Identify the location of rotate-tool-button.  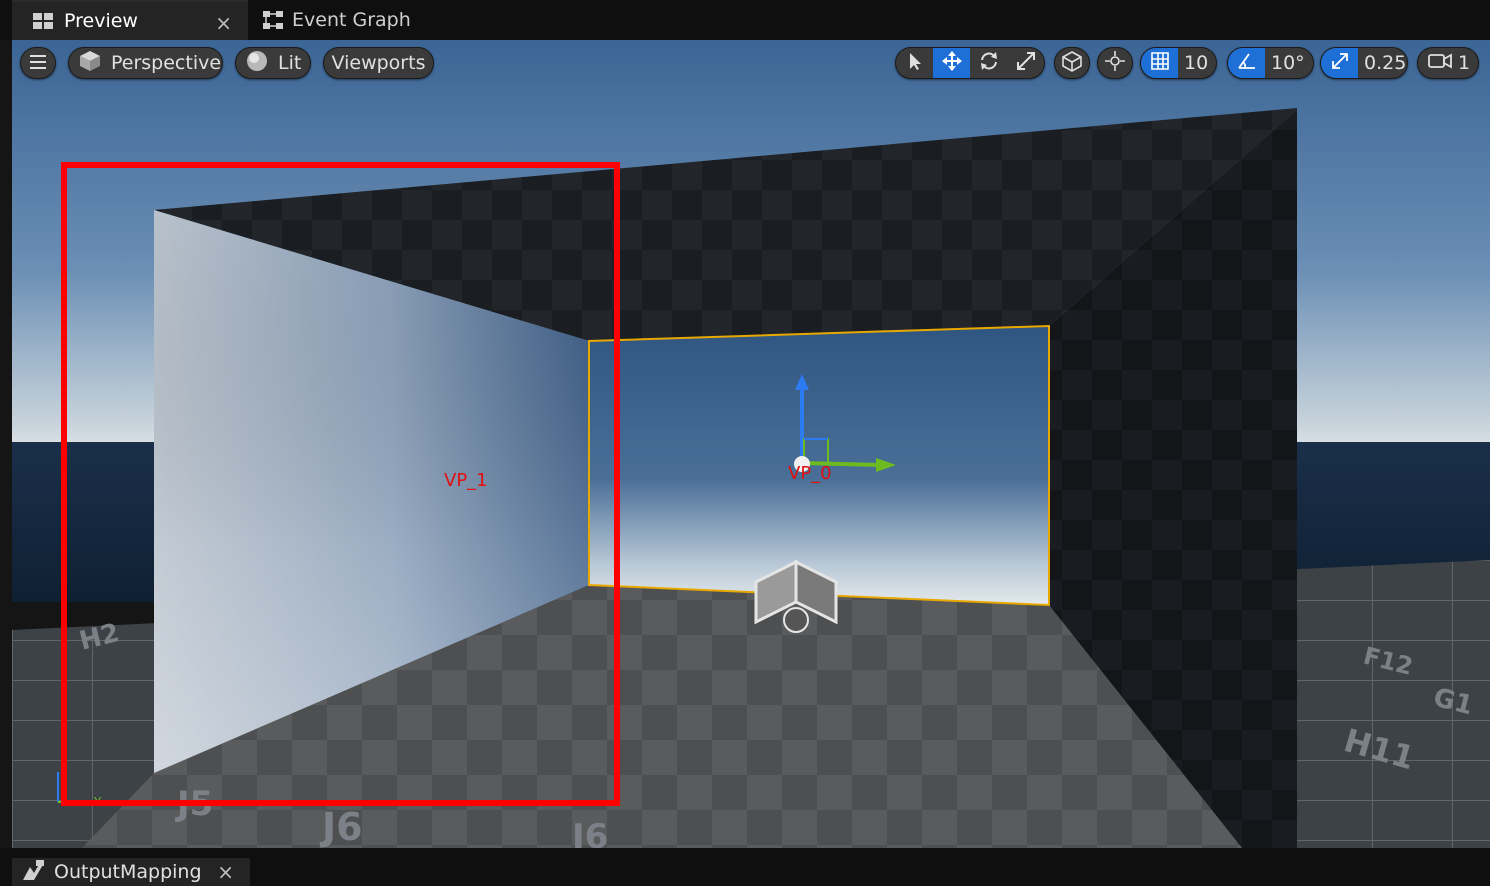
(988, 63).